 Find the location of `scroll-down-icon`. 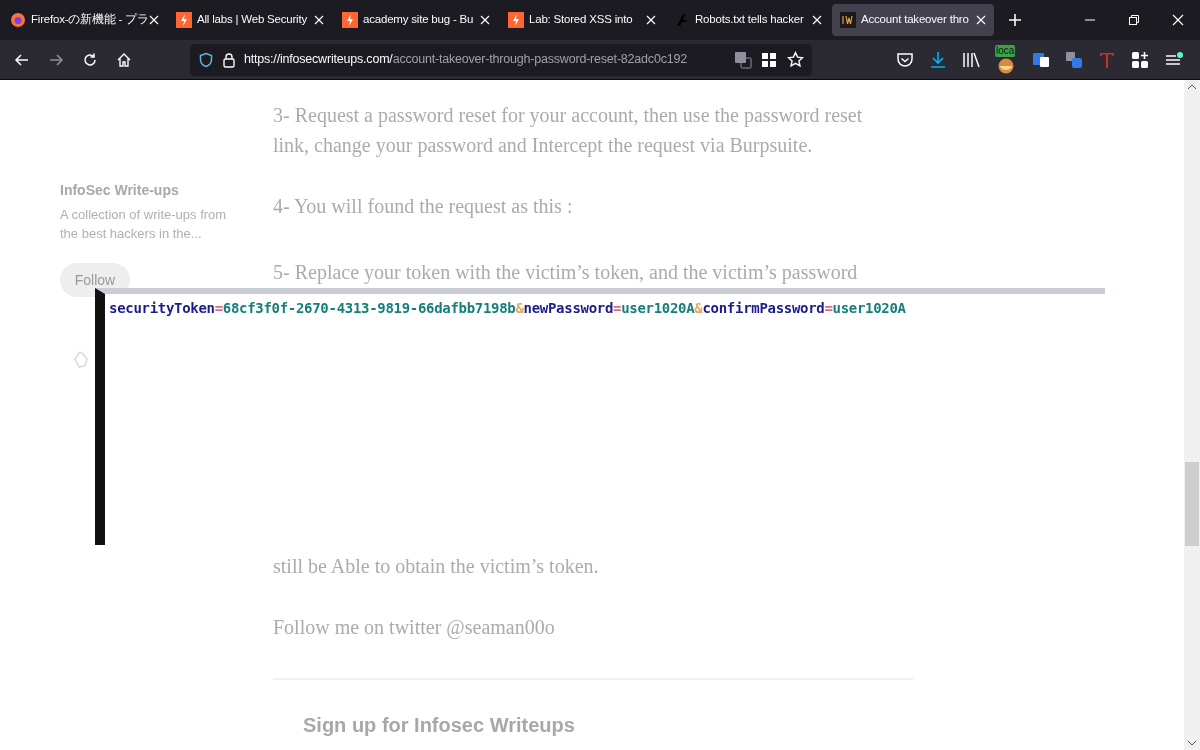

scroll-down-icon is located at coordinates (1192, 743).